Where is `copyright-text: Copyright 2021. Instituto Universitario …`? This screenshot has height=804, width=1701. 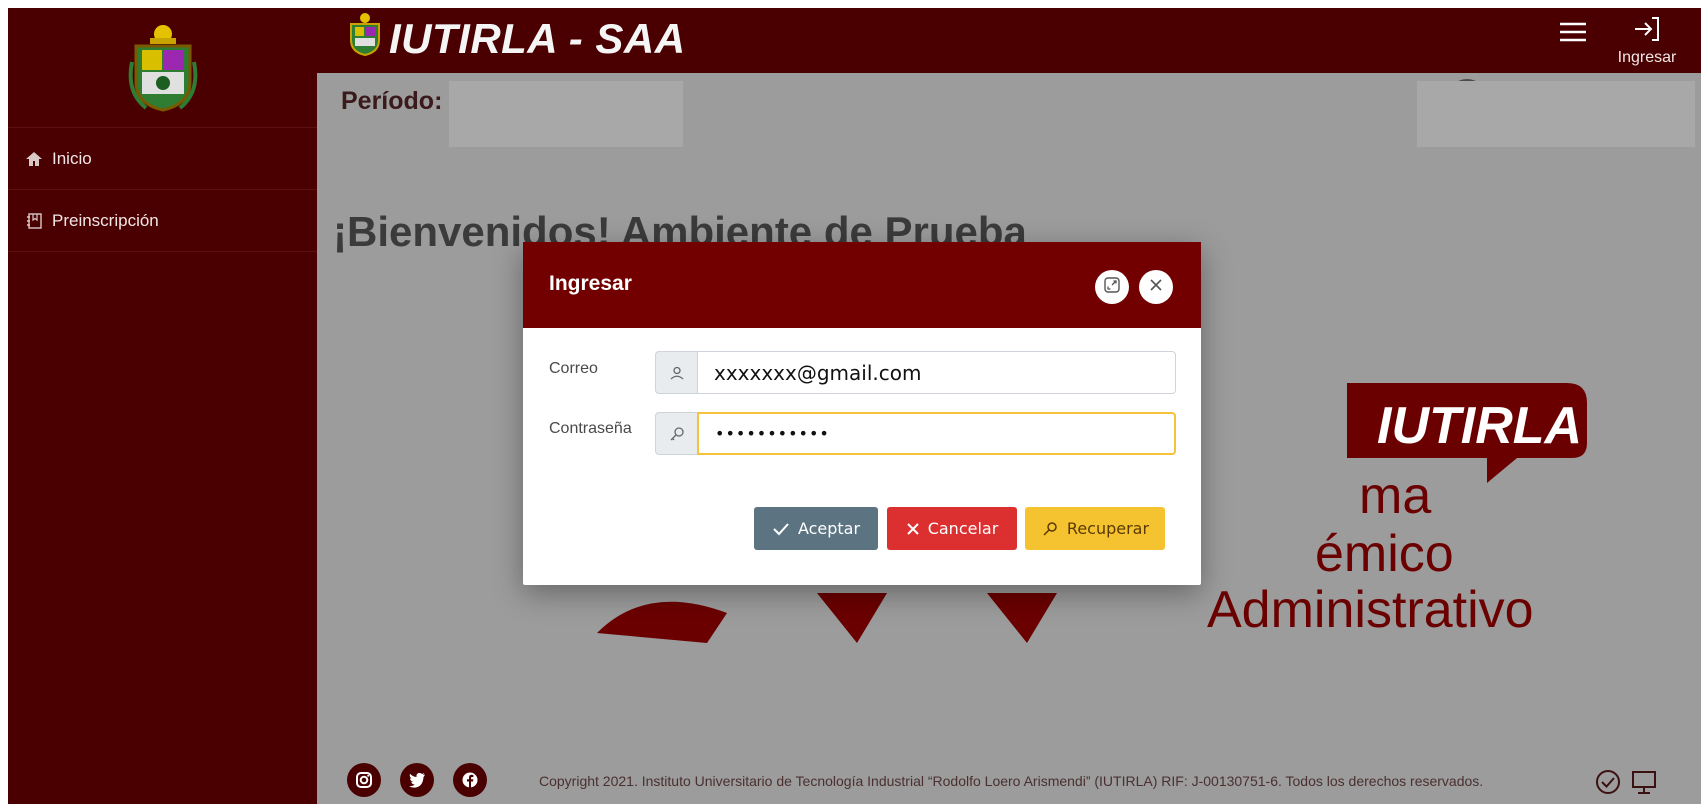 copyright-text: Copyright 2021. Instituto Universitario … is located at coordinates (1011, 781).